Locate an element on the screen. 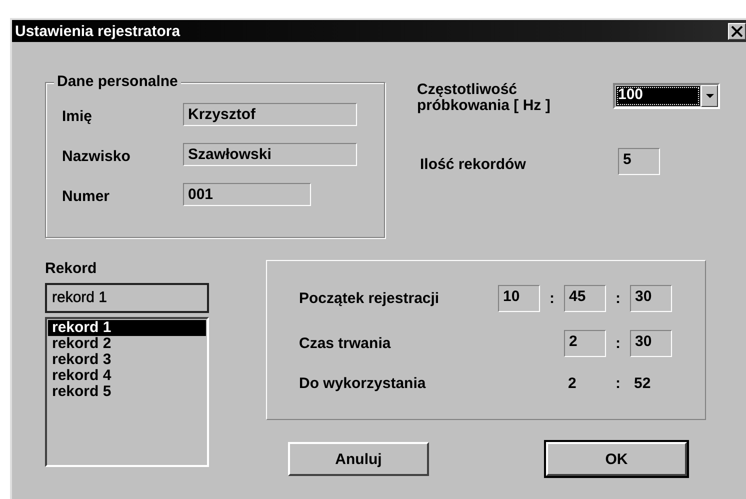 This screenshot has width=746, height=499. field-label: Rekord is located at coordinates (71, 268).